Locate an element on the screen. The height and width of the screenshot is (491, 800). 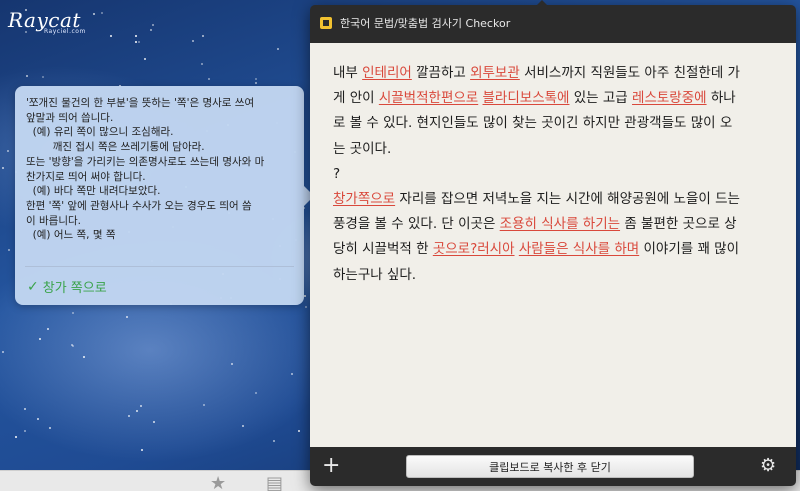
spelling-error: 레스토랑중에 is located at coordinates (669, 98).